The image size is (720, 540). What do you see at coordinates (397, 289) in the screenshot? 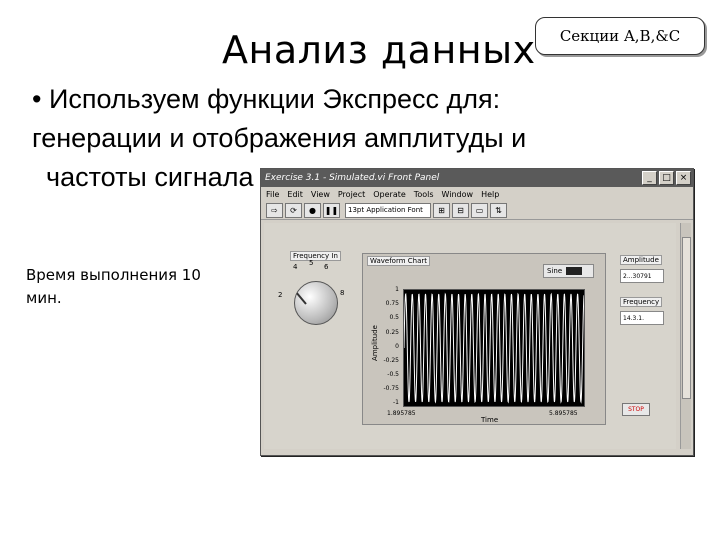
I see `y-tick: 1` at bounding box center [397, 289].